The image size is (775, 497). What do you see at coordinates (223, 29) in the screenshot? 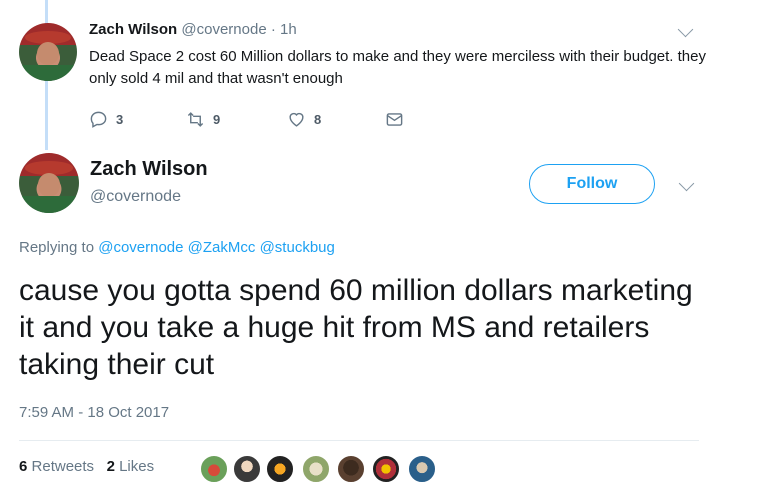
I see `parent-author-handle: @covernode` at bounding box center [223, 29].